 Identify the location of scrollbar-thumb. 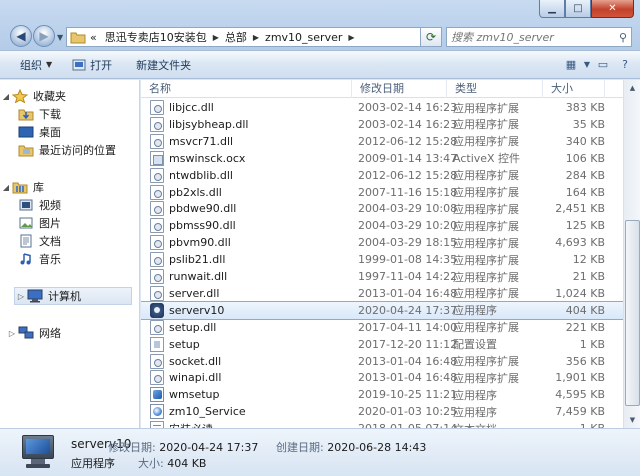
(632, 313).